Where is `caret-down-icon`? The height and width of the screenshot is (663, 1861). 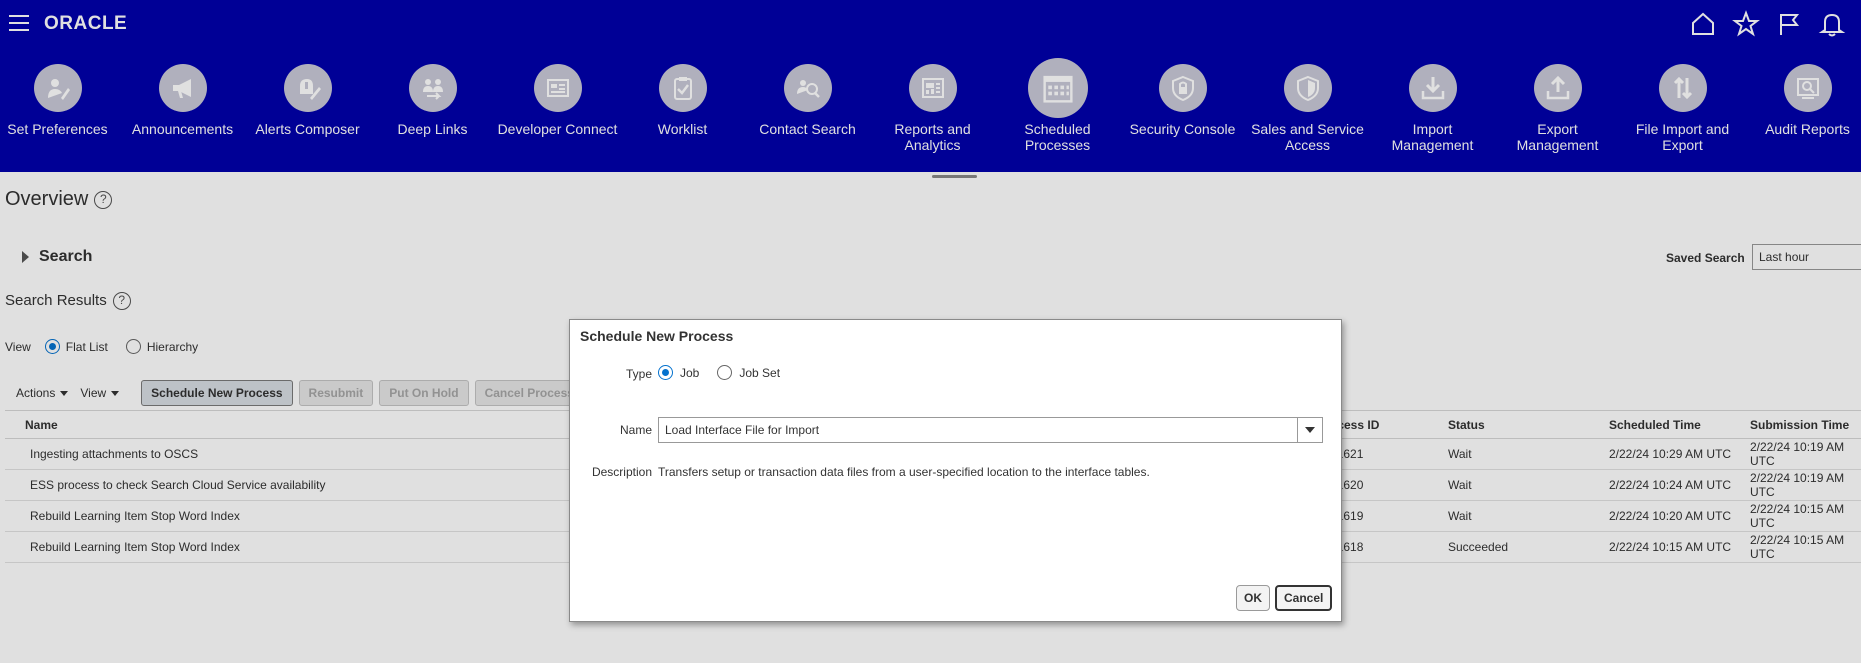 caret-down-icon is located at coordinates (1310, 430).